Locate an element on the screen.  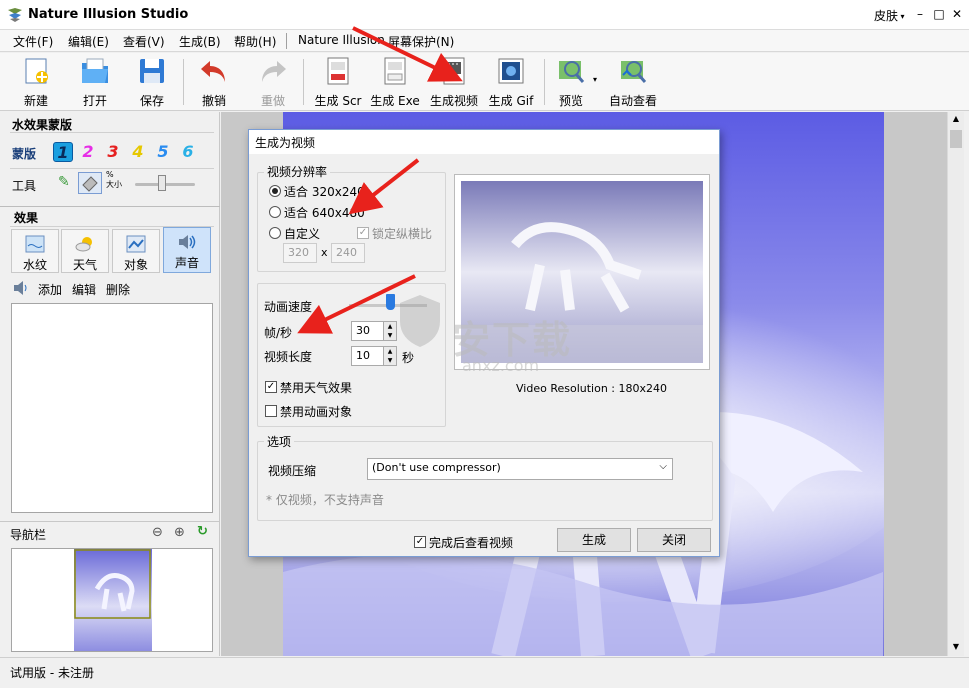
preview-button: 预览 is located at coordinates (571, 82).